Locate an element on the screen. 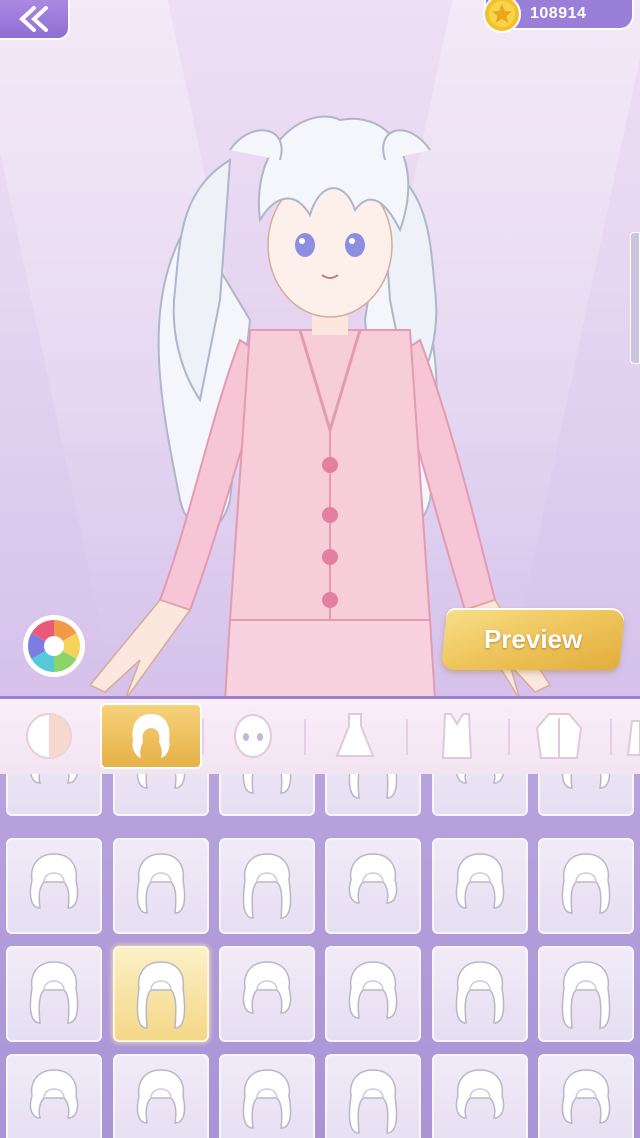 The width and height of the screenshot is (640, 1138). preview-label: Preview is located at coordinates (533, 638).